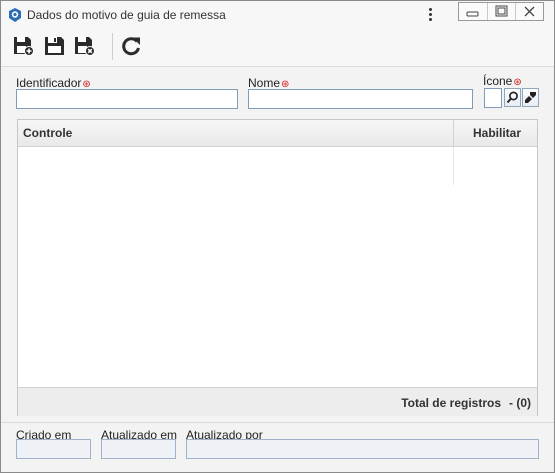 The width and height of the screenshot is (555, 473). I want to click on save-new-button, so click(24, 46).